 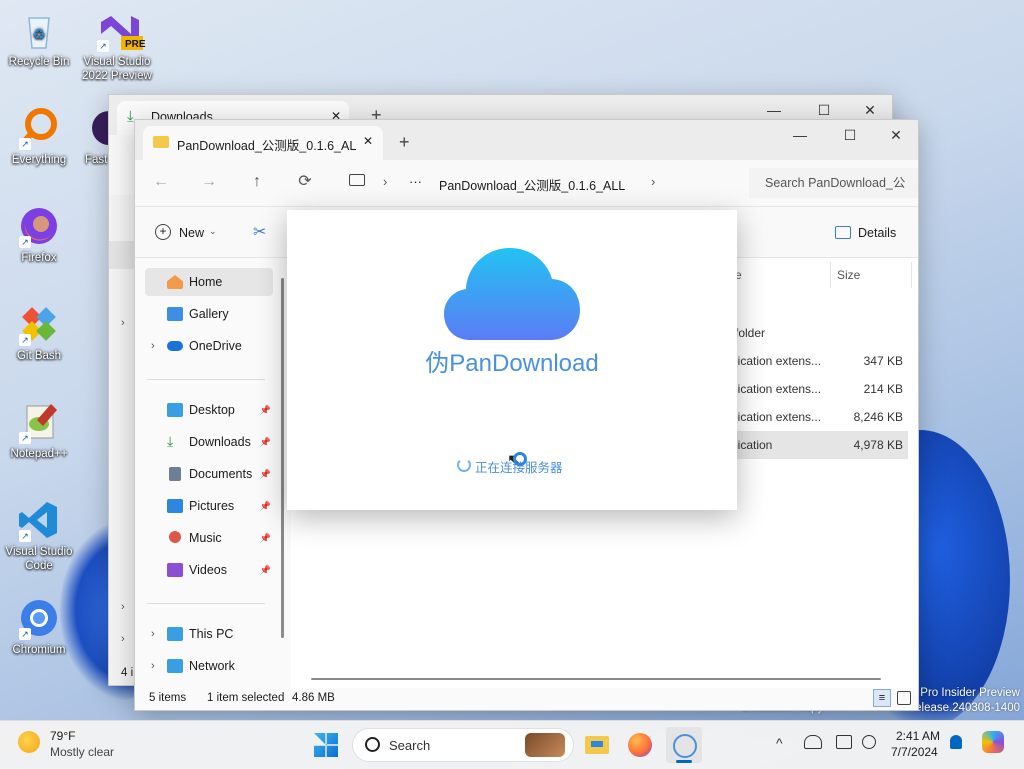 What do you see at coordinates (209, 282) in the screenshot?
I see `sidebar-item-home: Home` at bounding box center [209, 282].